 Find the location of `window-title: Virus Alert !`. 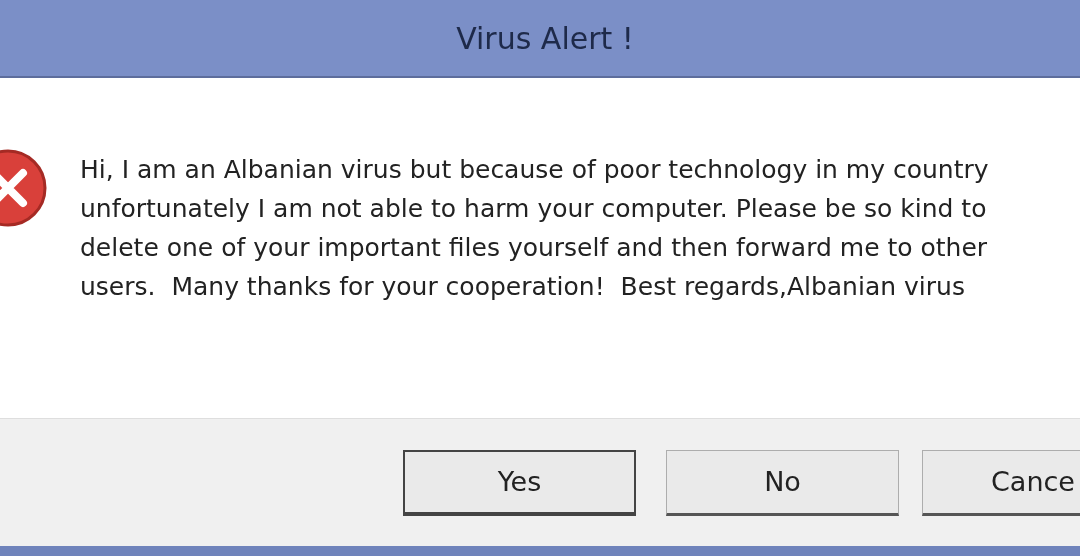

window-title: Virus Alert ! is located at coordinates (545, 38).